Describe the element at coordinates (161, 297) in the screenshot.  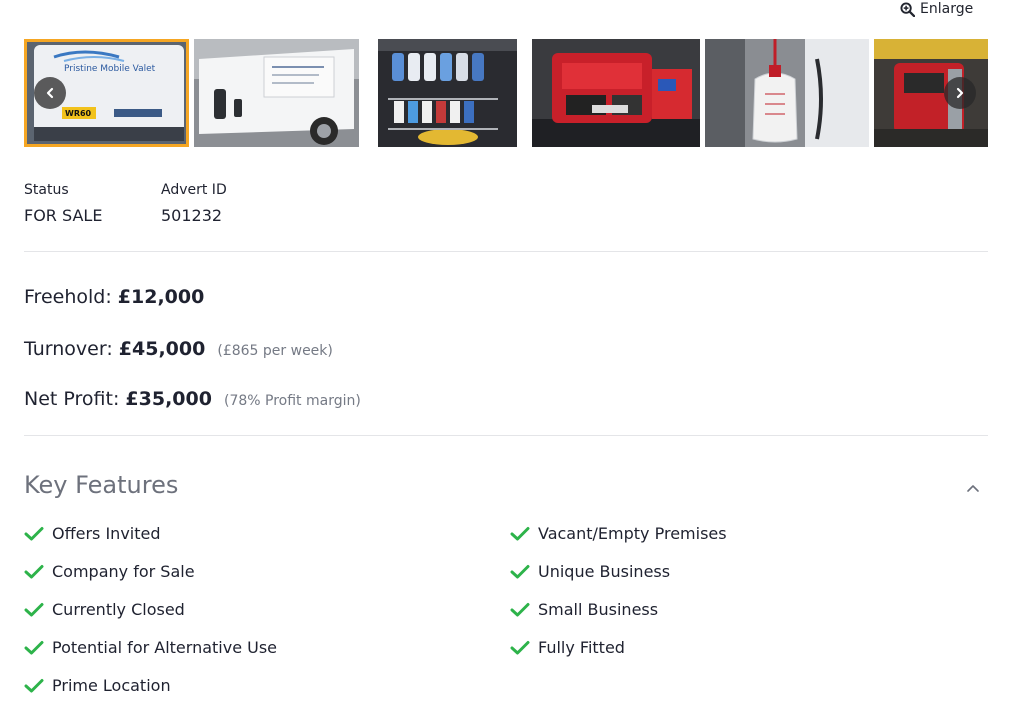
I see `freehold-value: £12,000` at that location.